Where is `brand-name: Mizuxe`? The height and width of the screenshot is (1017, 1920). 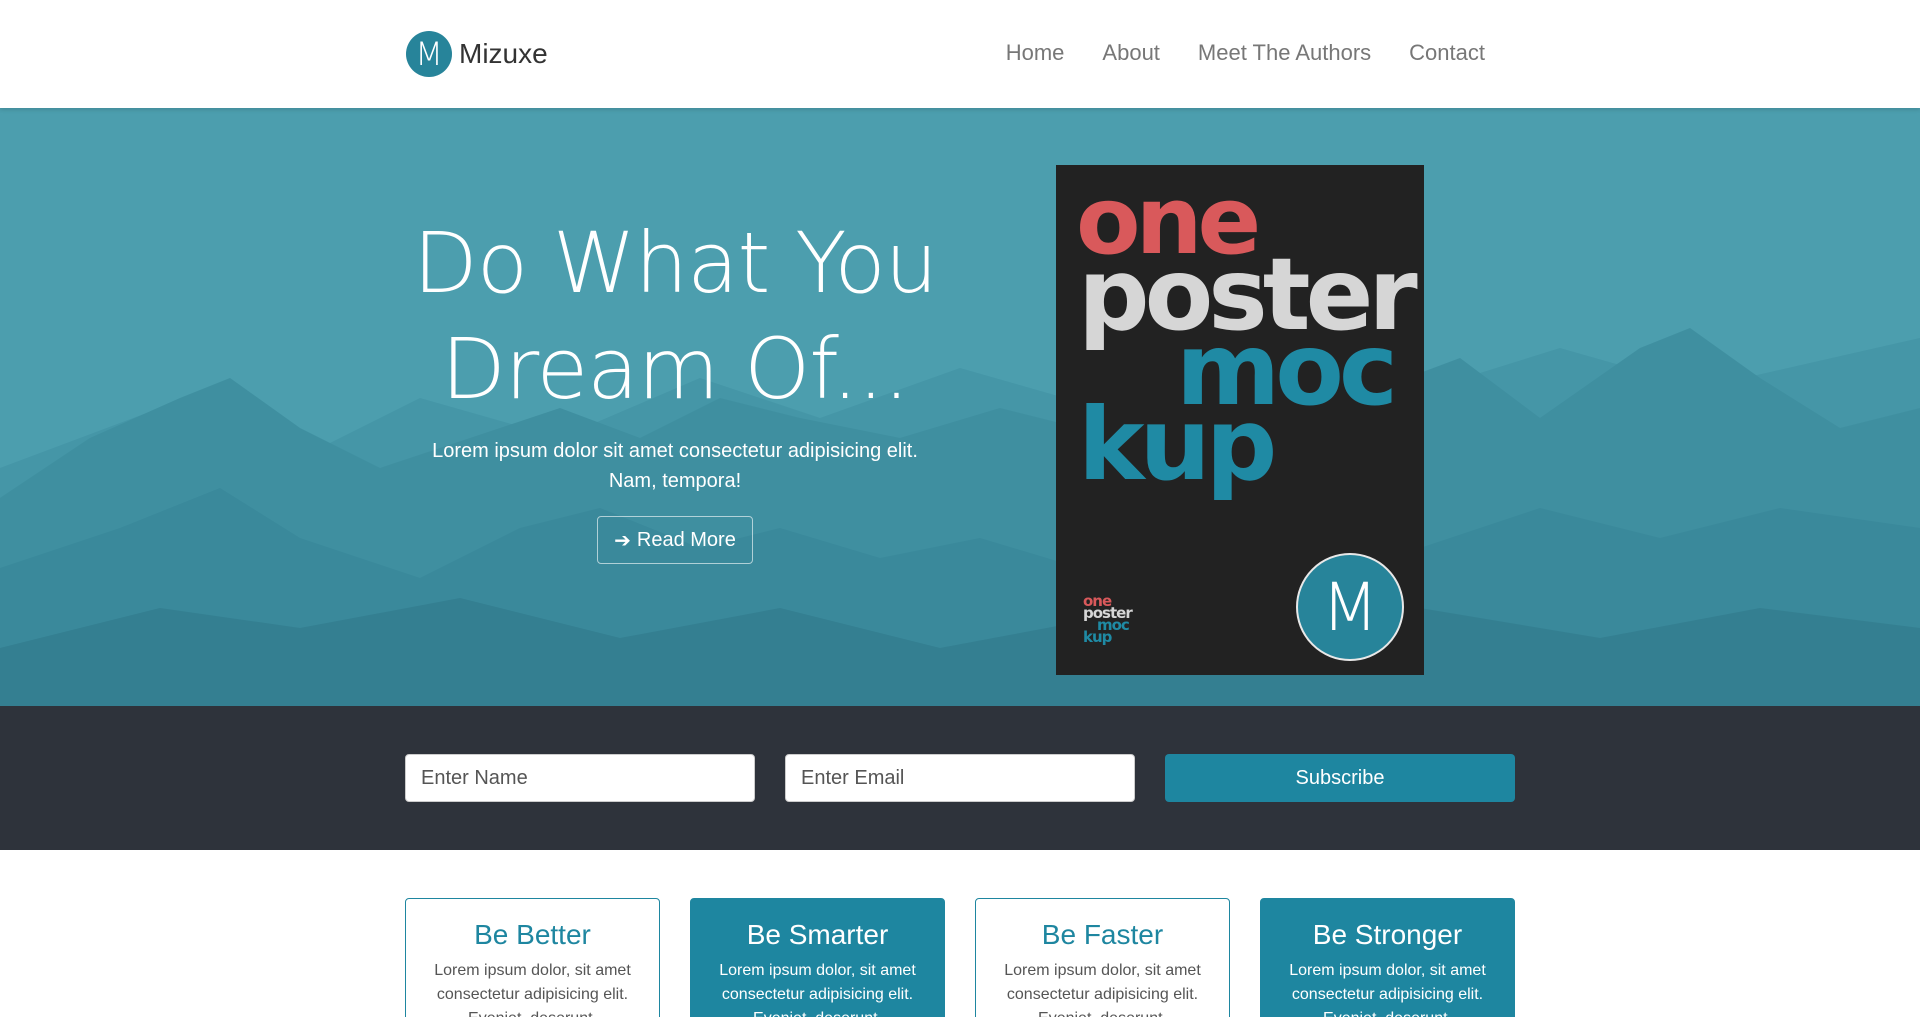
brand-name: Mizuxe is located at coordinates (503, 53).